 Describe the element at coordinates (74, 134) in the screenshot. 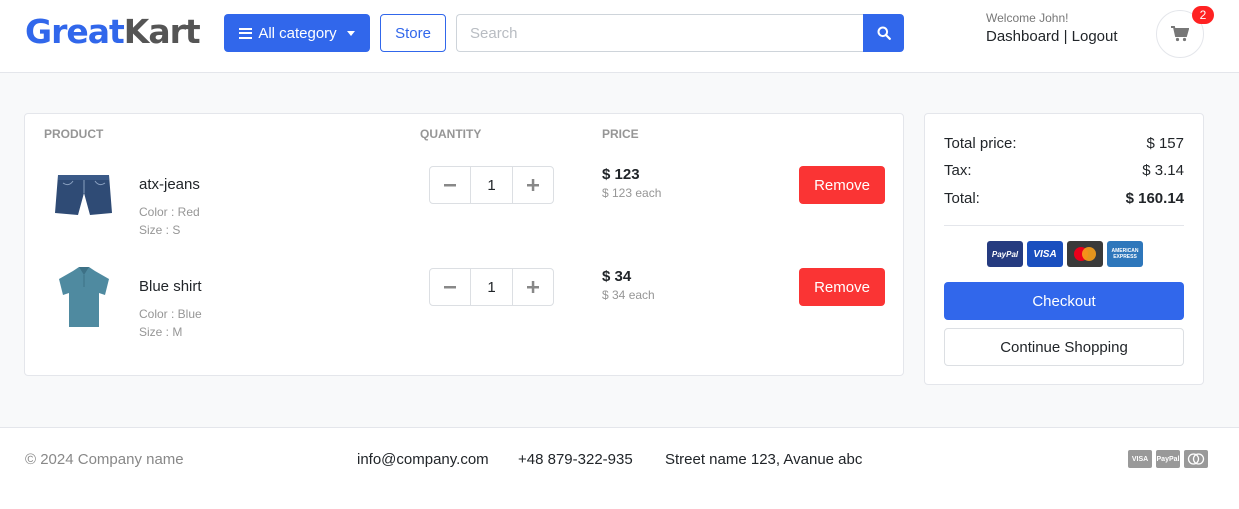

I see `column-header-product: Product` at that location.